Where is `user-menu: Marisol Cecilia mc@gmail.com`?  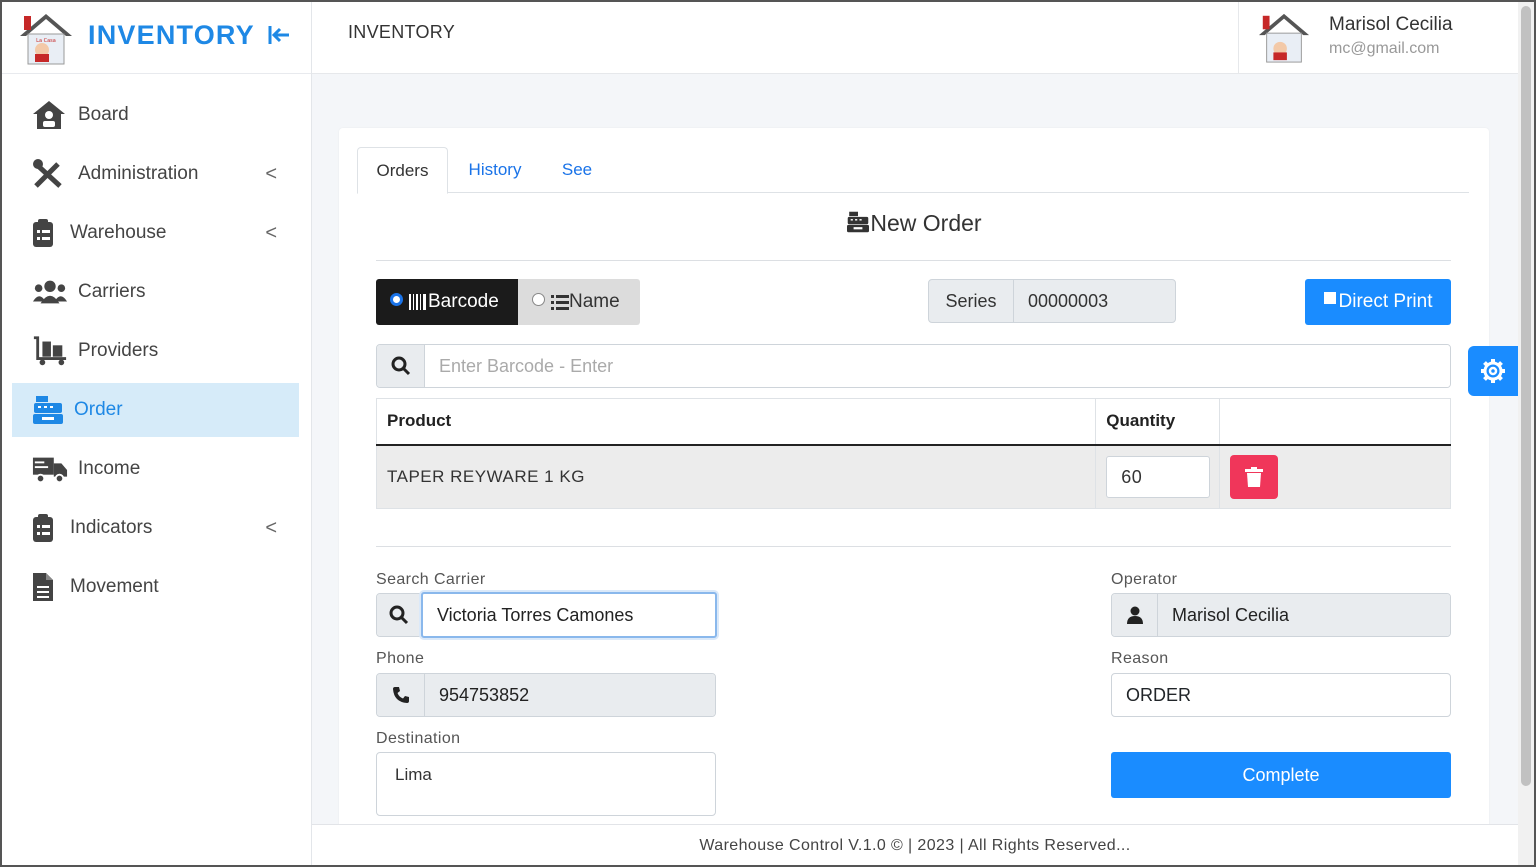 user-menu: Marisol Cecilia mc@gmail.com is located at coordinates (1378, 38).